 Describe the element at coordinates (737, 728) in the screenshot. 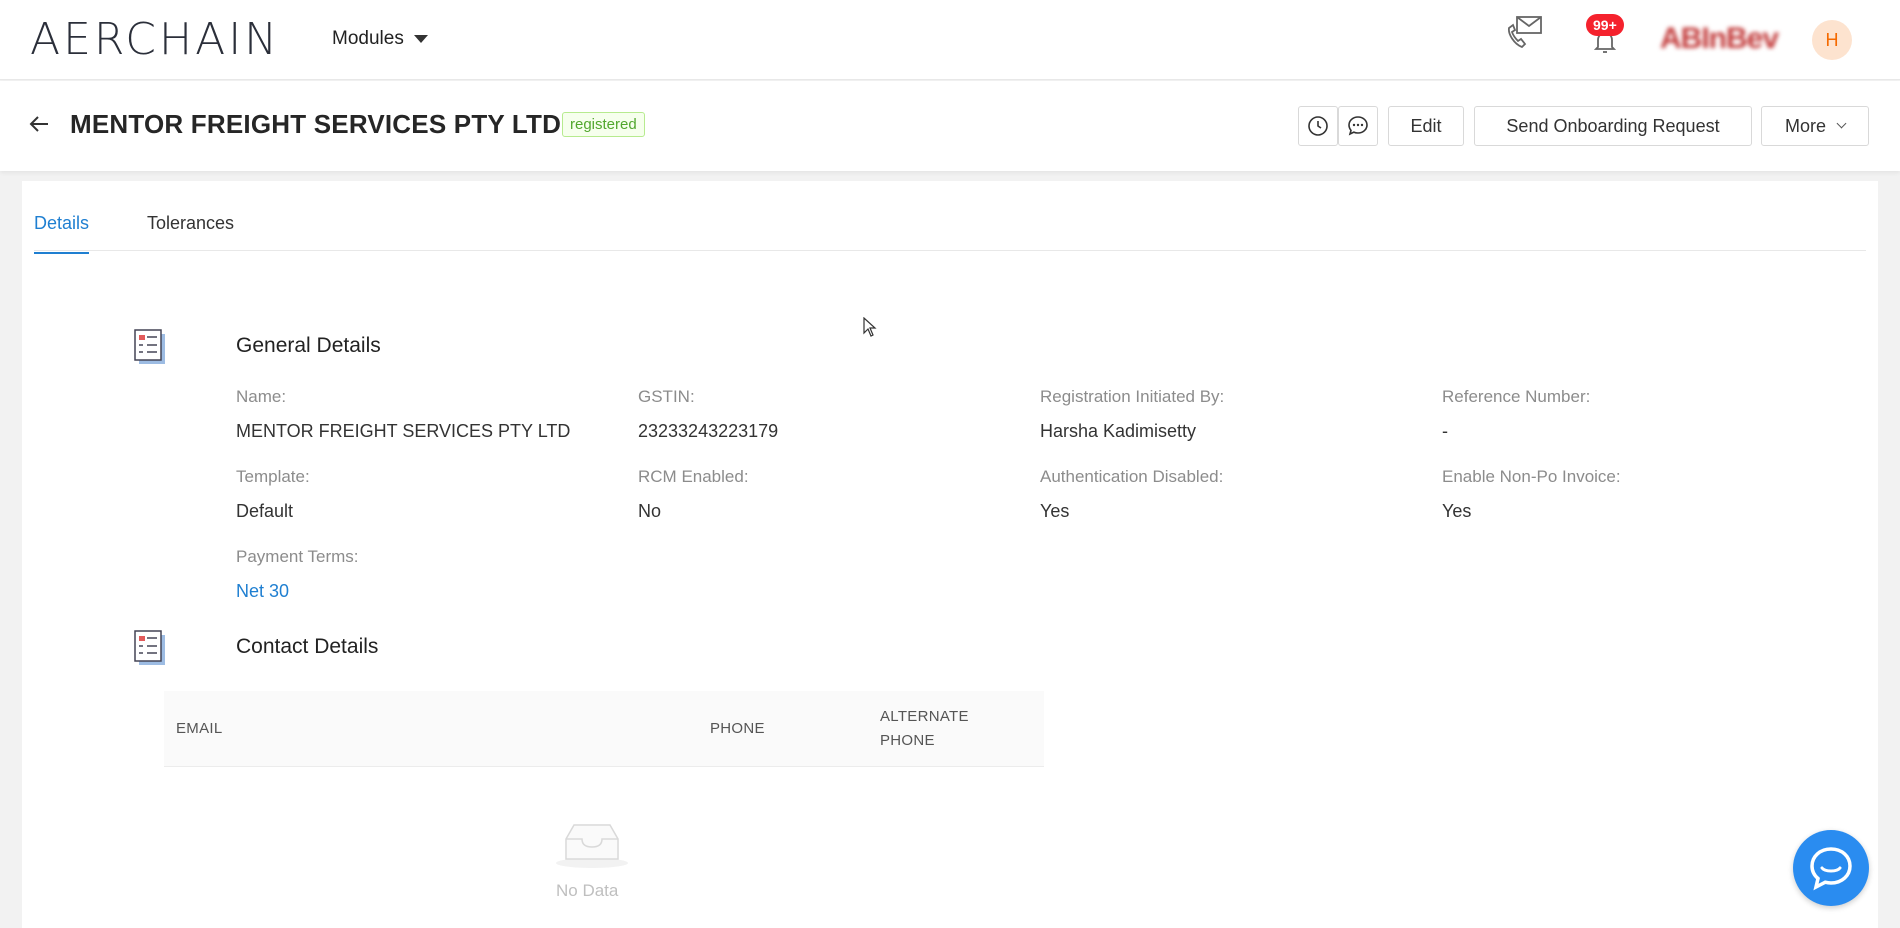

I see `column-phone: PHONE` at that location.